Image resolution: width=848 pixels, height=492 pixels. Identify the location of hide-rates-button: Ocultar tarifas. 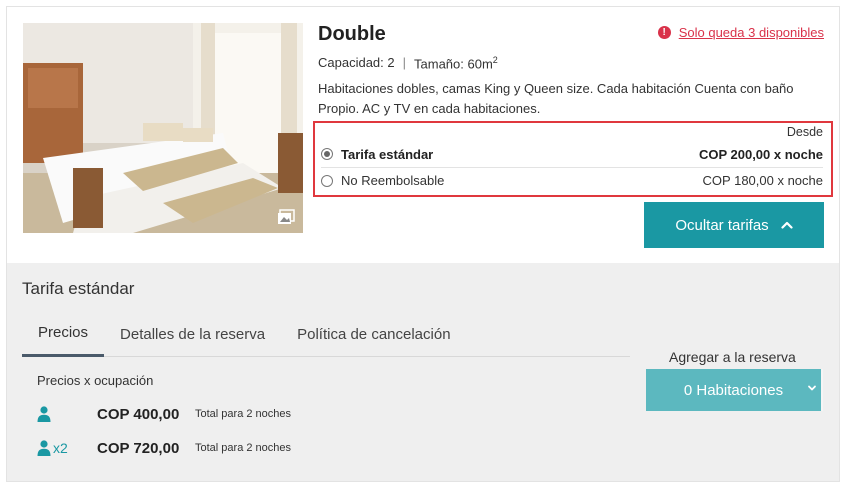
(734, 225).